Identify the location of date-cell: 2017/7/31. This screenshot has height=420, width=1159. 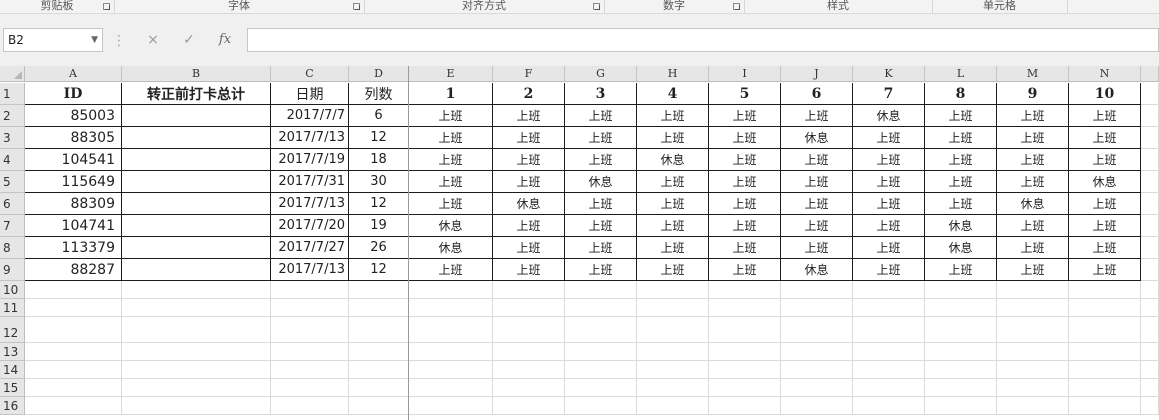
(310, 182).